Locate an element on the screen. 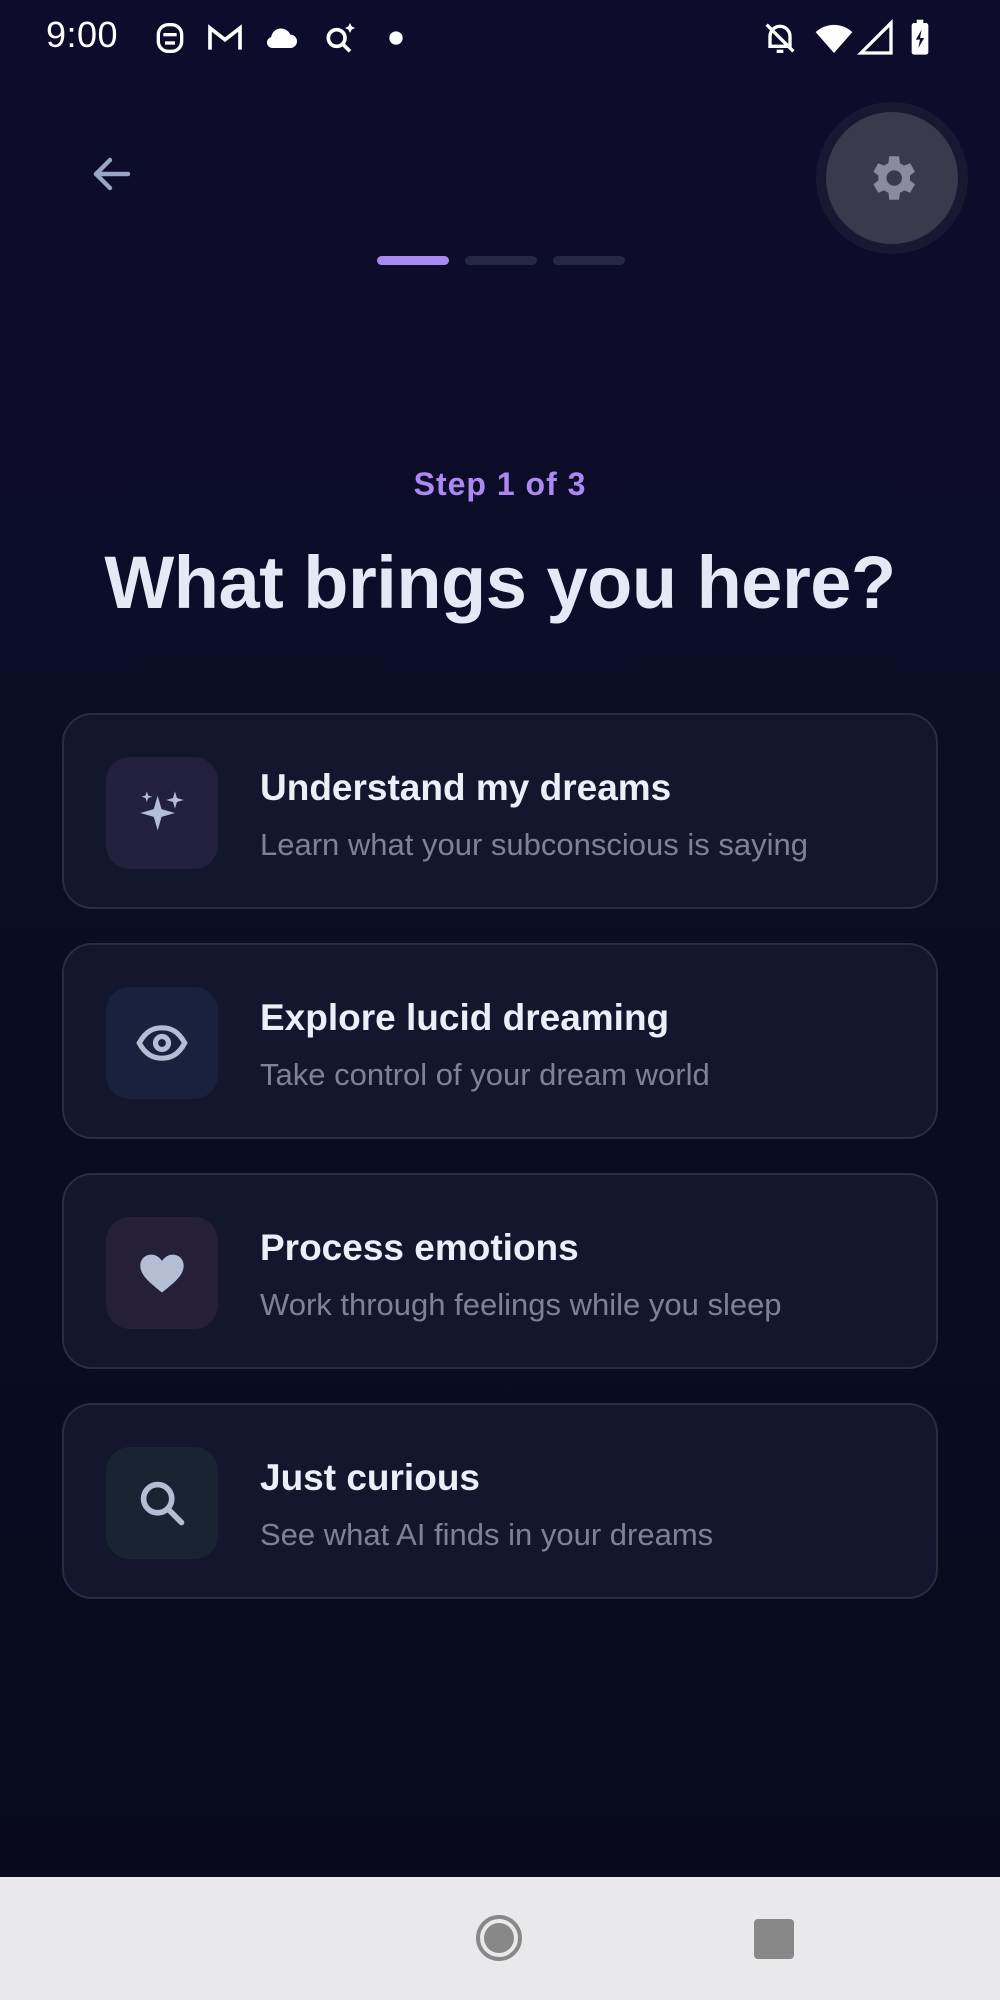  option-description: Work through feelings while you sleep is located at coordinates (521, 1304).